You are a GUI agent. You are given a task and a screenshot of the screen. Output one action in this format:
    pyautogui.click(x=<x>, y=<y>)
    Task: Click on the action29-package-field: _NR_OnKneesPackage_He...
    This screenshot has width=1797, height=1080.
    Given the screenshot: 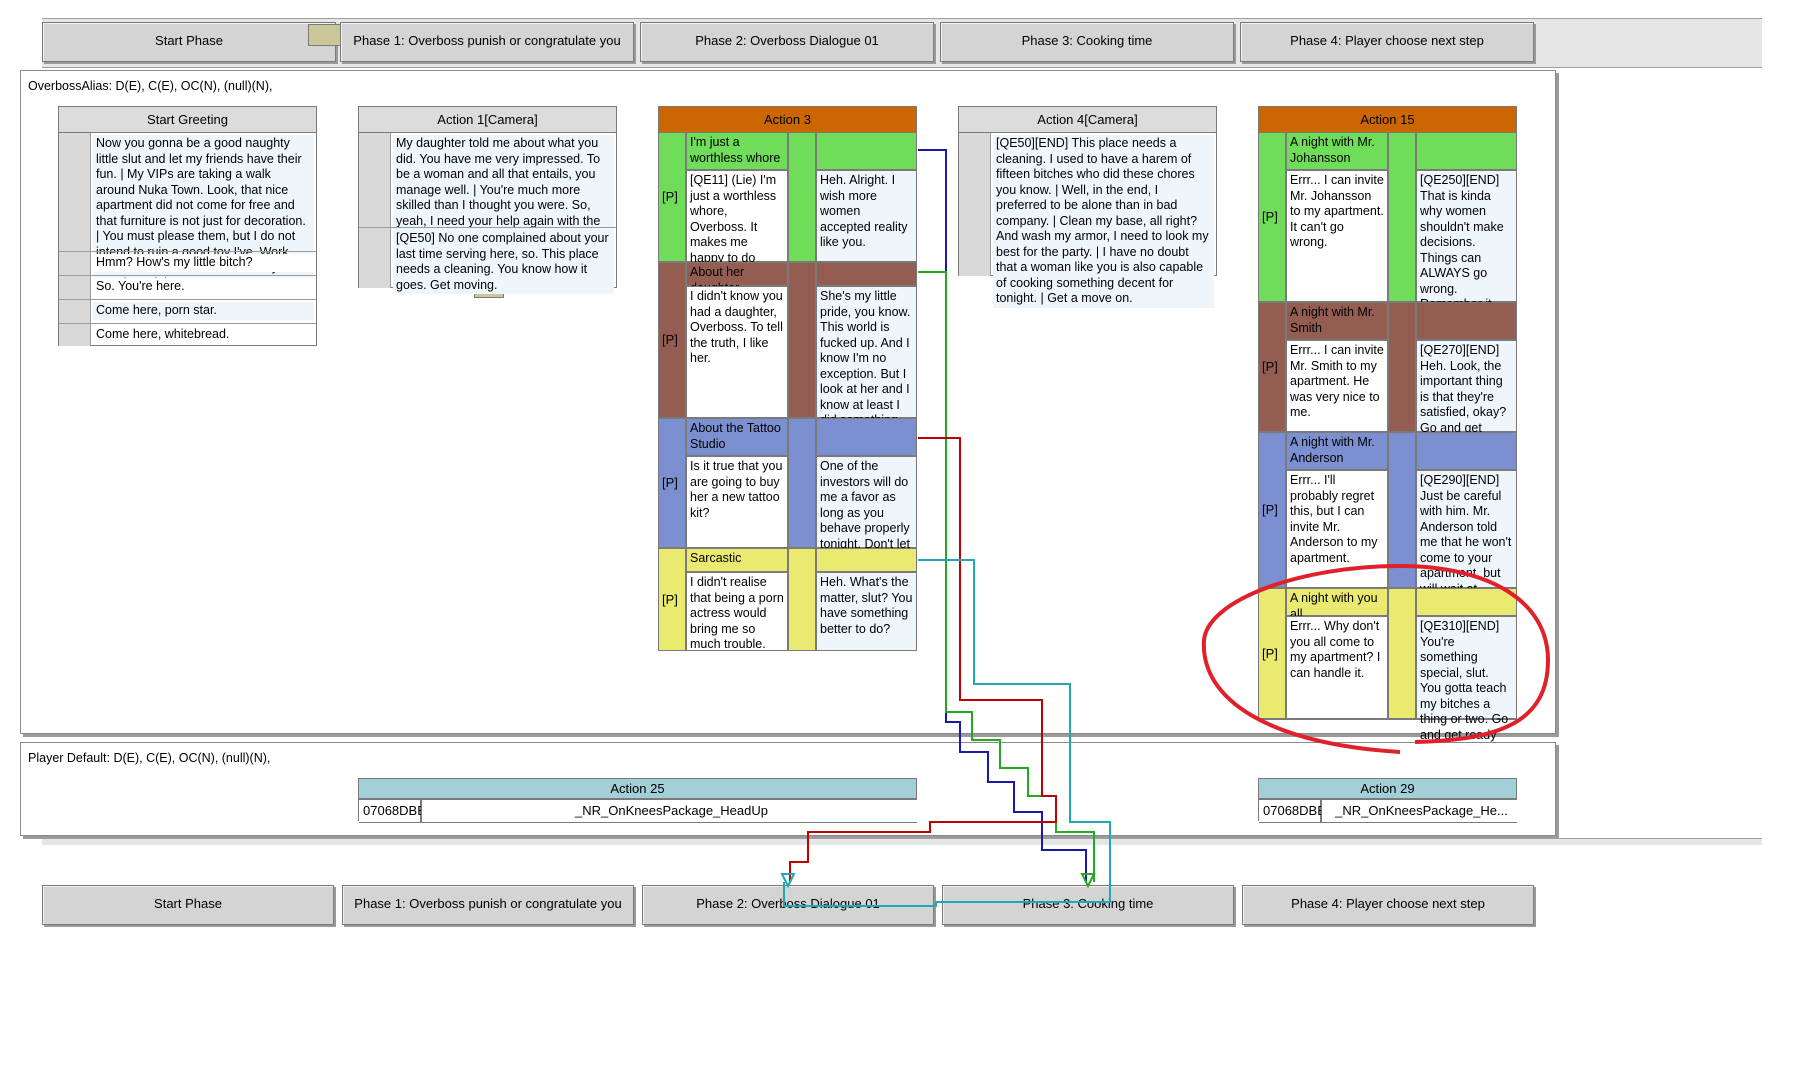 What is the action you would take?
    pyautogui.click(x=1419, y=811)
    